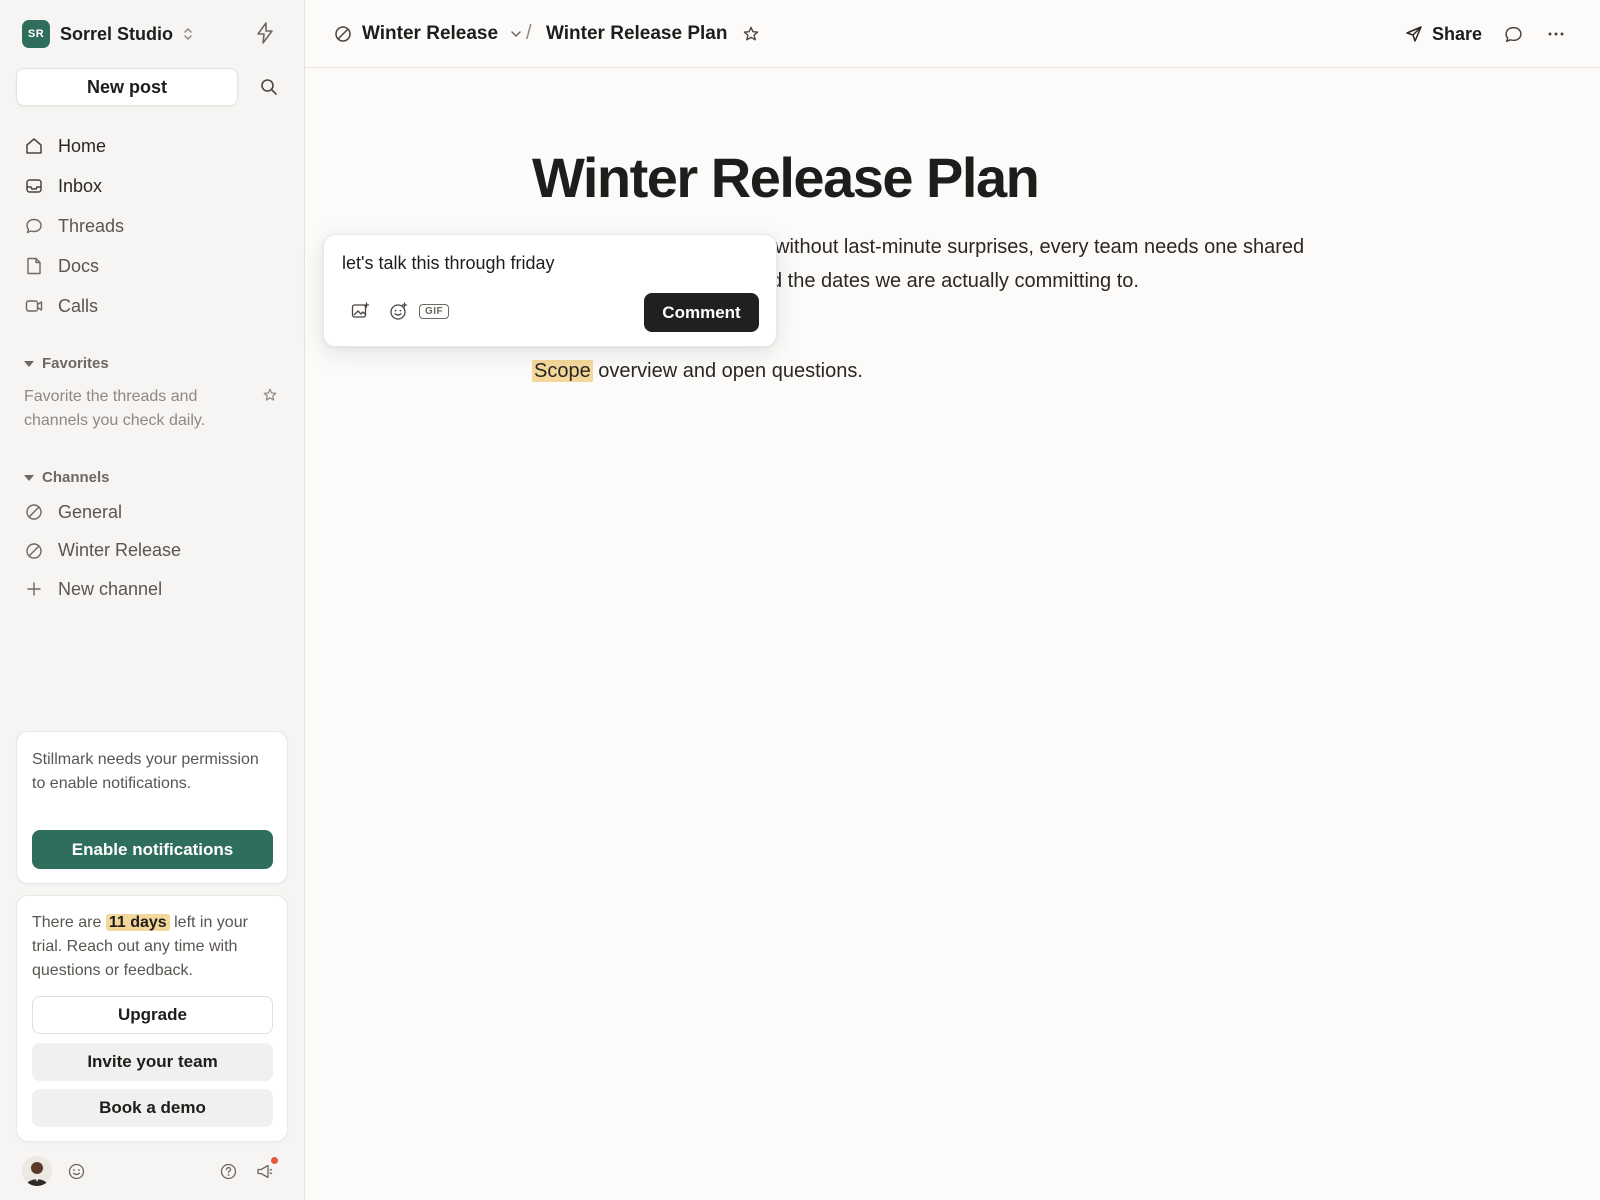 This screenshot has width=1600, height=1200. What do you see at coordinates (37, 1171) in the screenshot?
I see `avatar` at bounding box center [37, 1171].